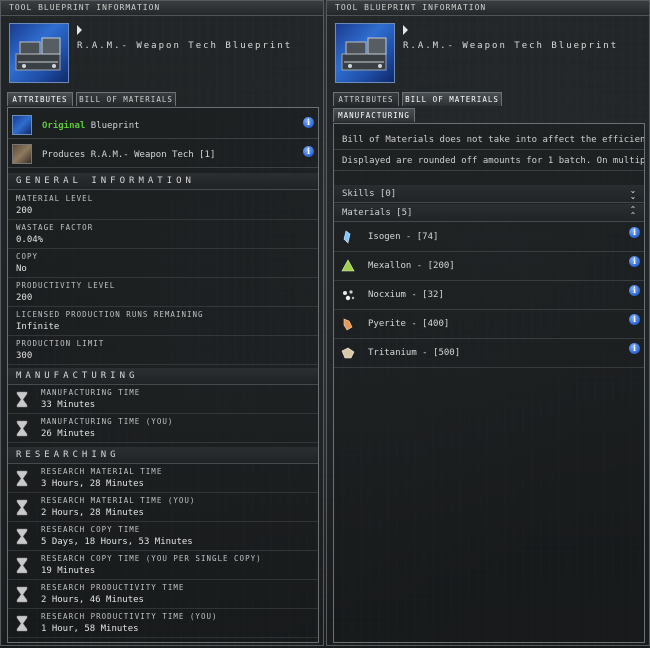 Image resolution: width=650 pixels, height=648 pixels. What do you see at coordinates (92, 513) in the screenshot?
I see `time-value: 2 Hours, 28 Minutes` at bounding box center [92, 513].